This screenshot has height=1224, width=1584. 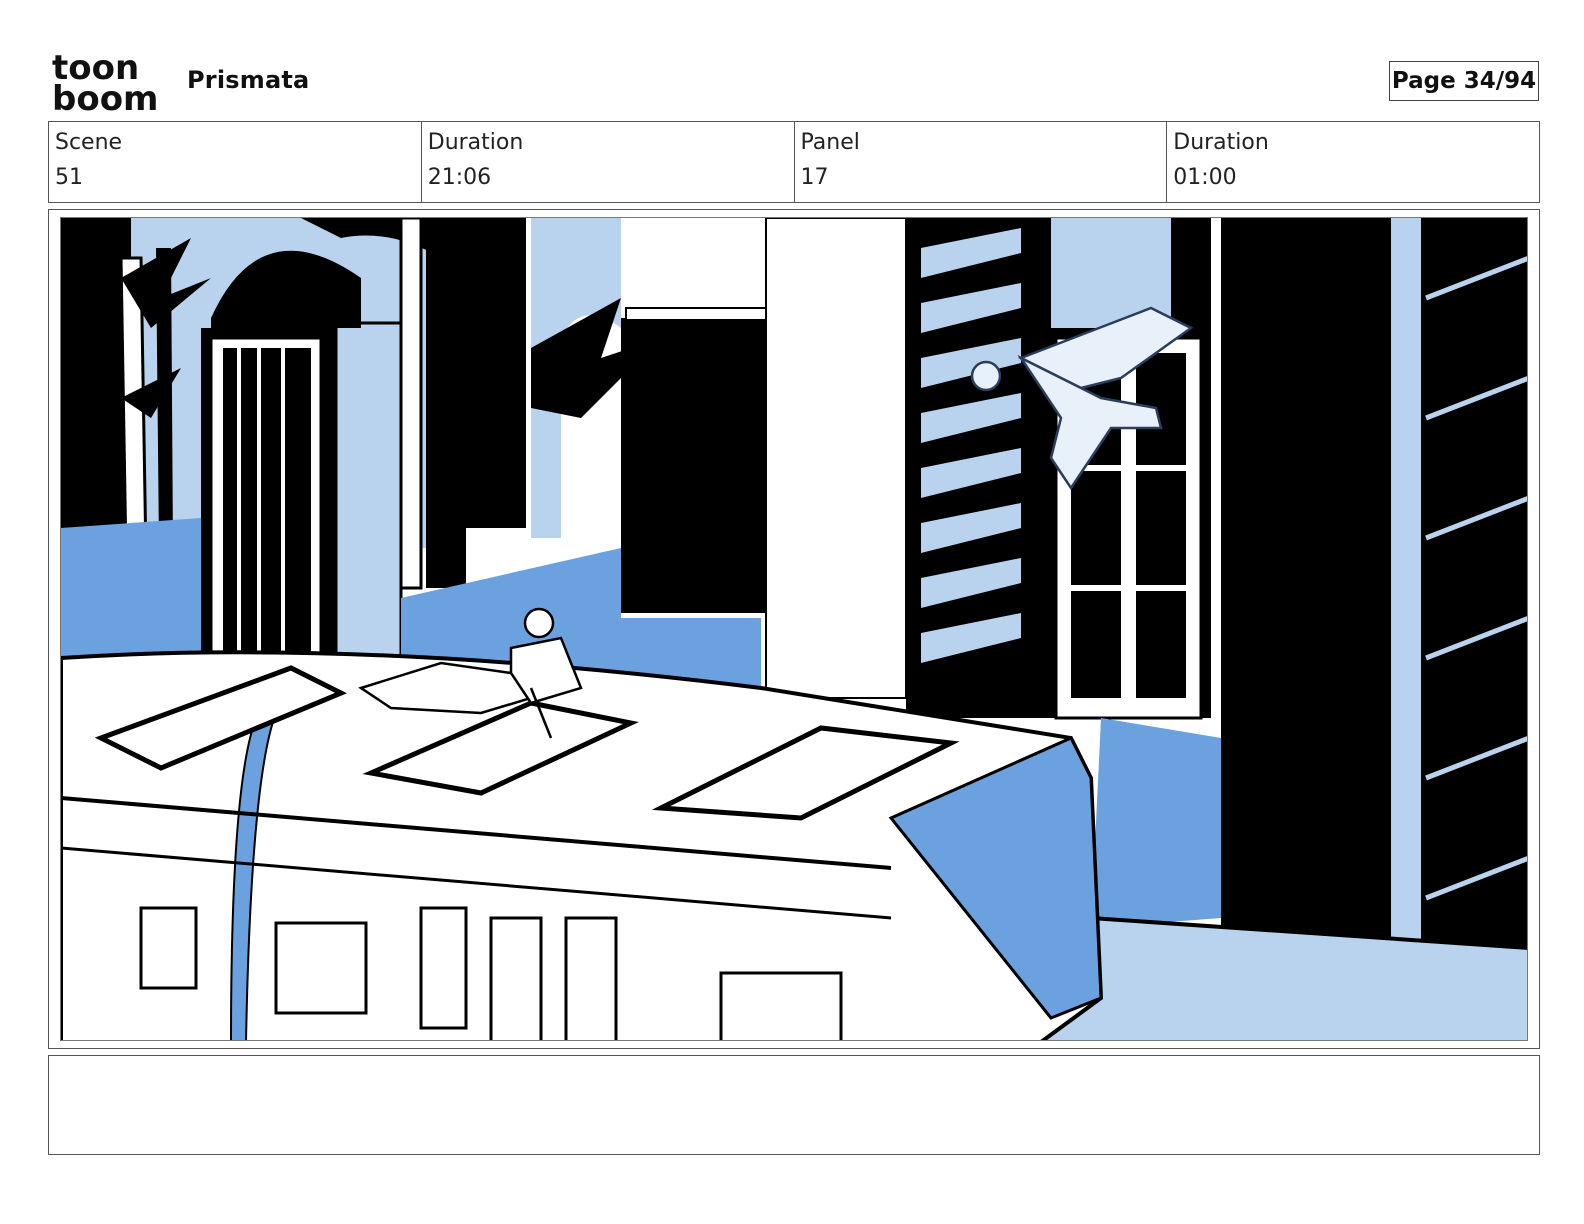 I want to click on panel-duration-cell: Duration 01:00, so click(x=1353, y=162).